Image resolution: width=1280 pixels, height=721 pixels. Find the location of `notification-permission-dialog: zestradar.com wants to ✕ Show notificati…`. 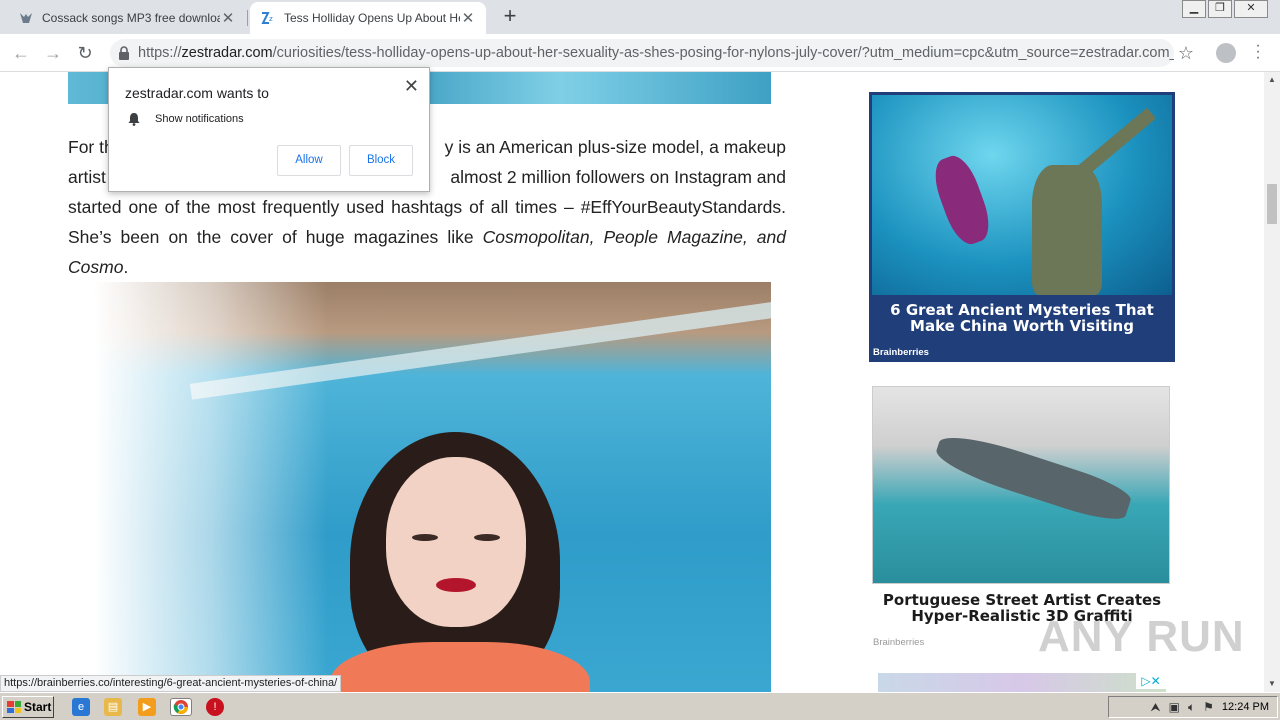

notification-permission-dialog: zestradar.com wants to ✕ Show notificati… is located at coordinates (269, 129).